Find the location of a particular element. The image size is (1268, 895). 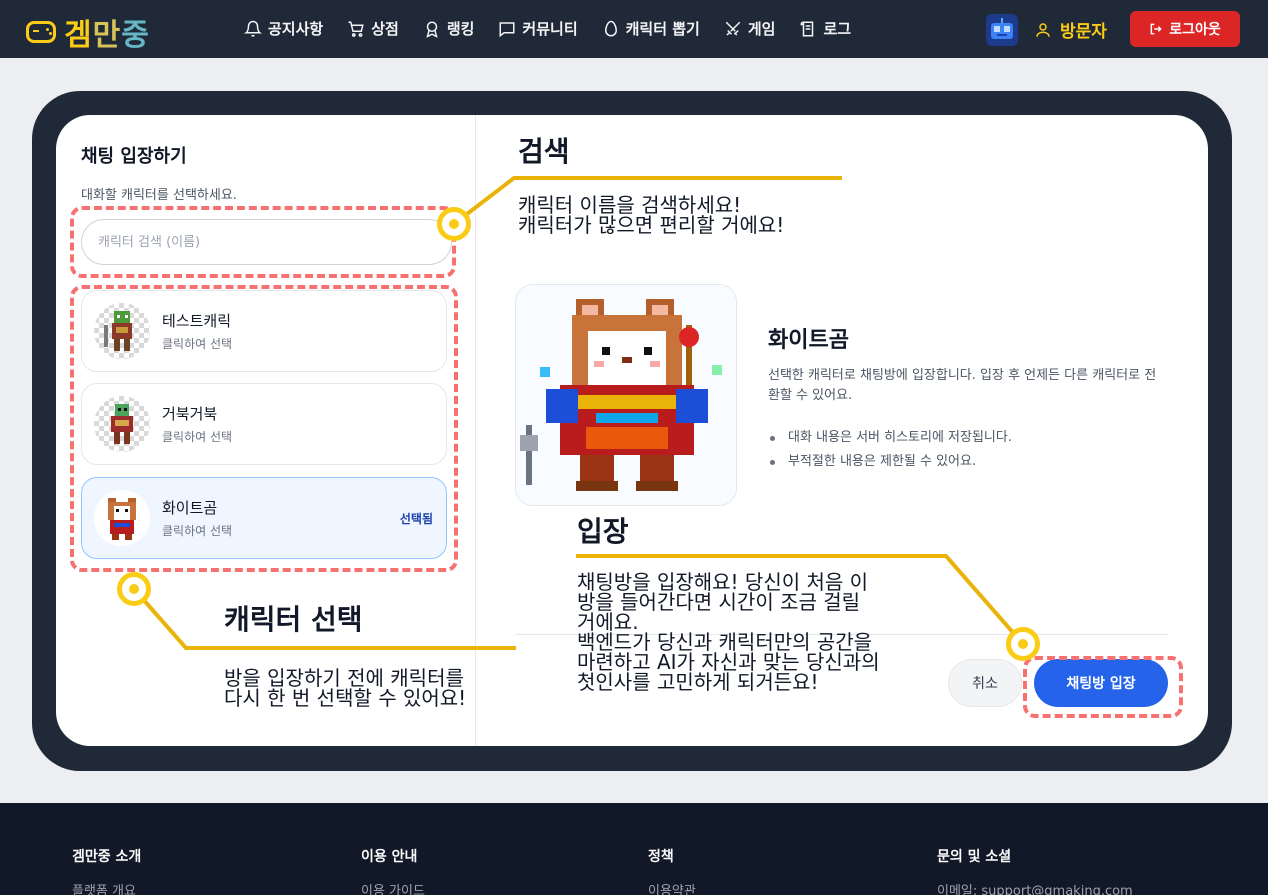

nav-label: 랭킹 is located at coordinates (460, 29).